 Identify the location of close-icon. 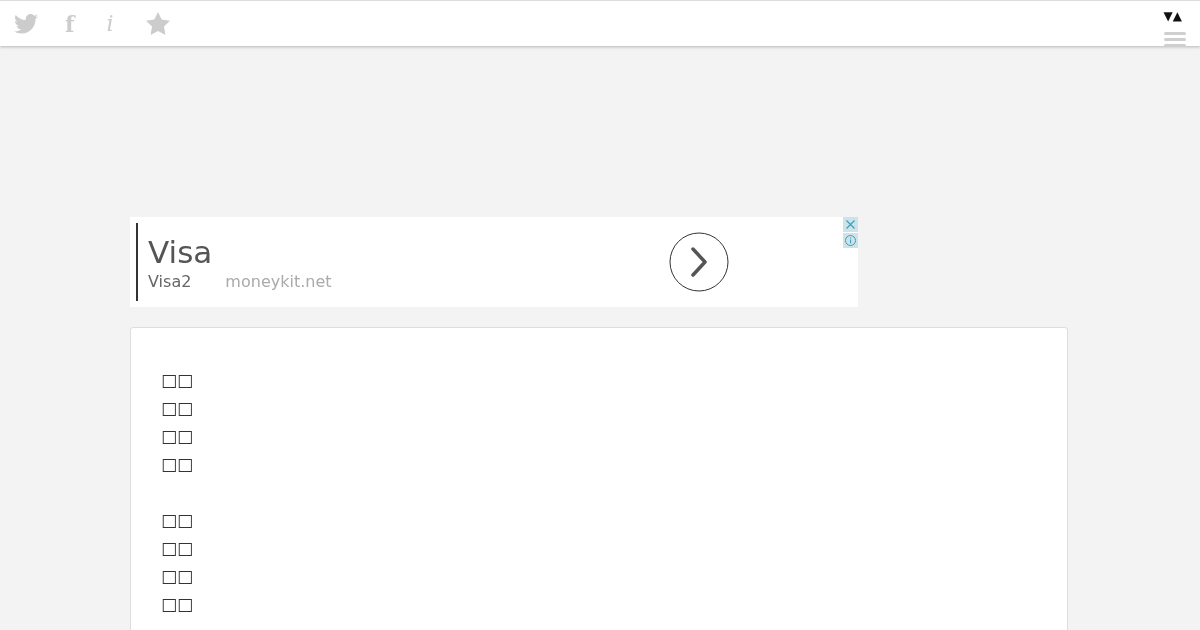
(850, 224).